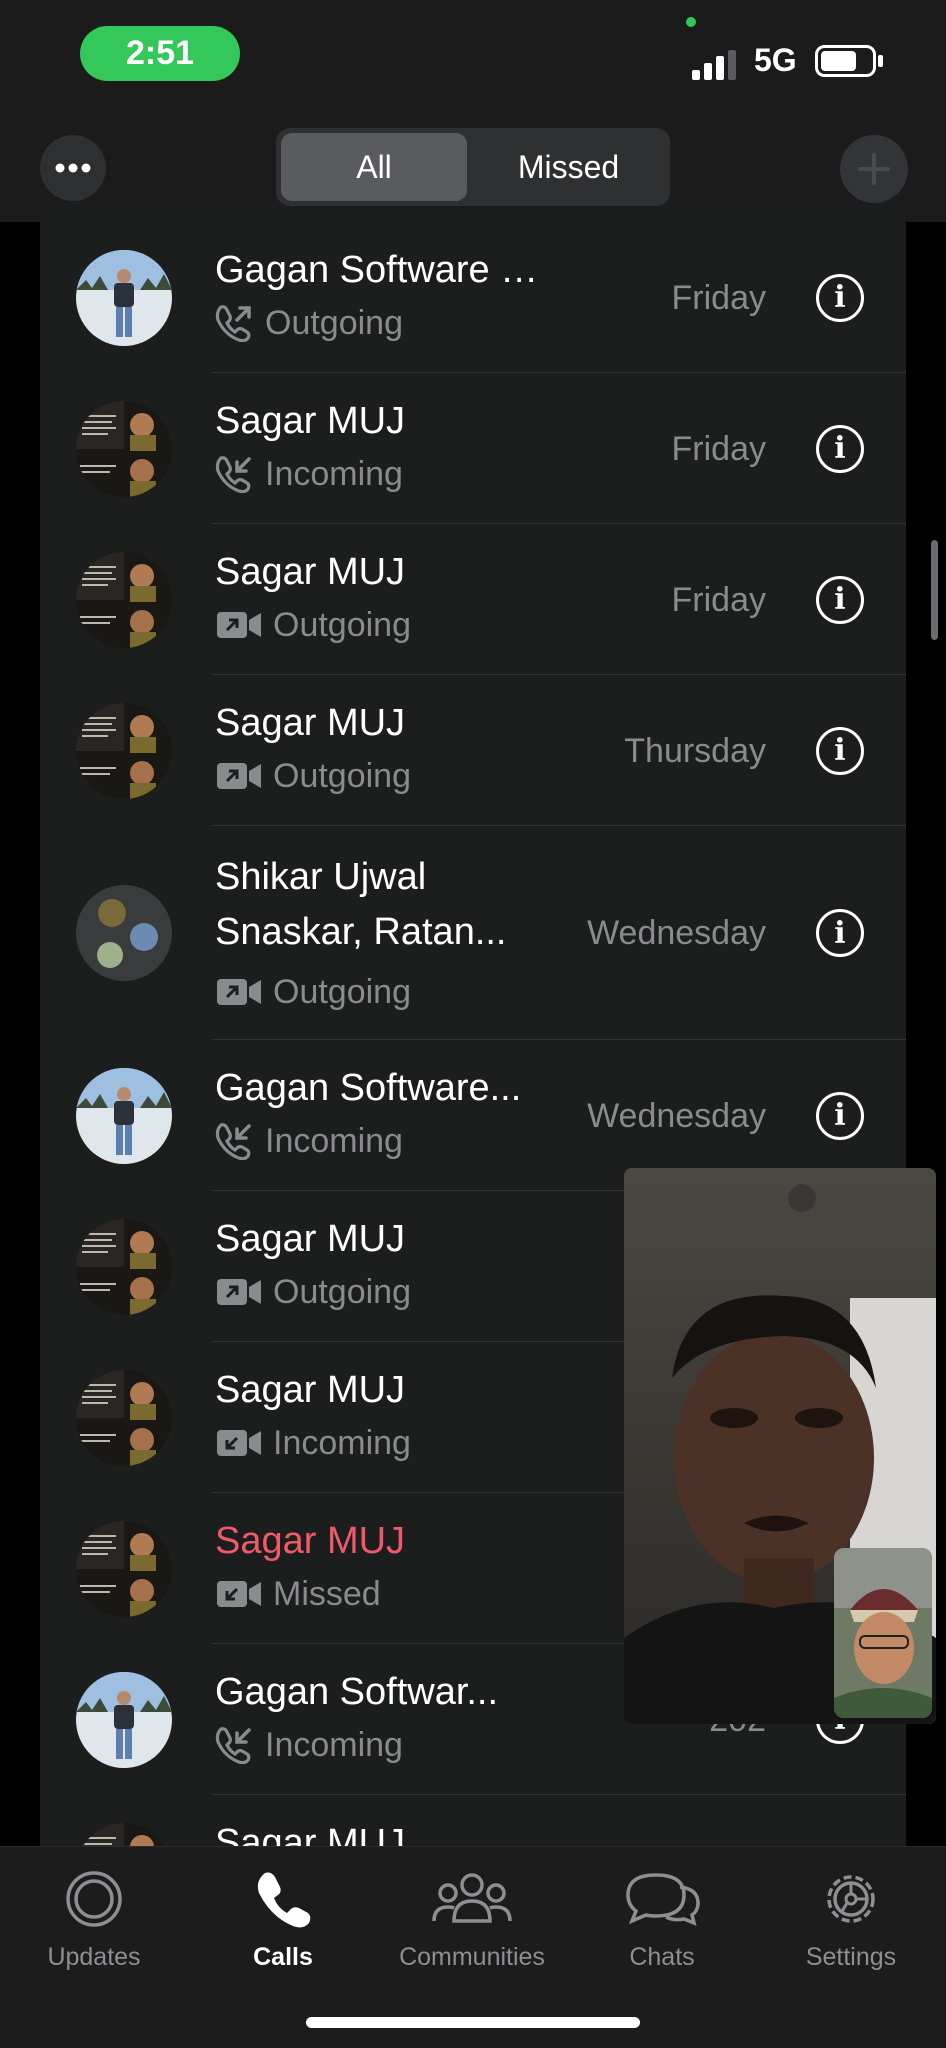 The height and width of the screenshot is (2048, 946). I want to click on signal-icon, so click(714, 65).